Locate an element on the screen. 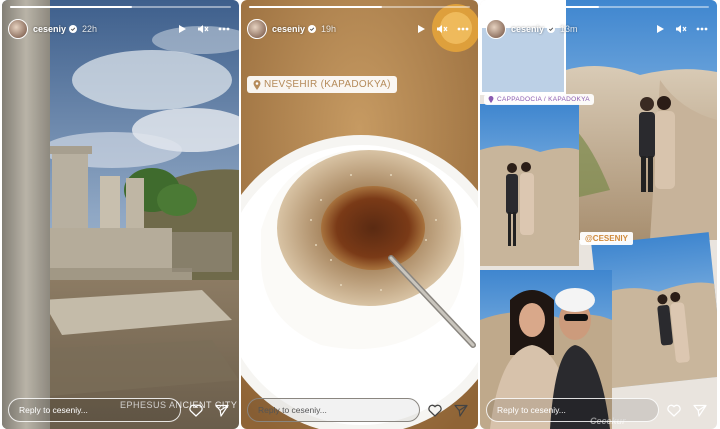 This screenshot has height=429, width=720. story-header: ceseniy 19h is located at coordinates (359, 29).